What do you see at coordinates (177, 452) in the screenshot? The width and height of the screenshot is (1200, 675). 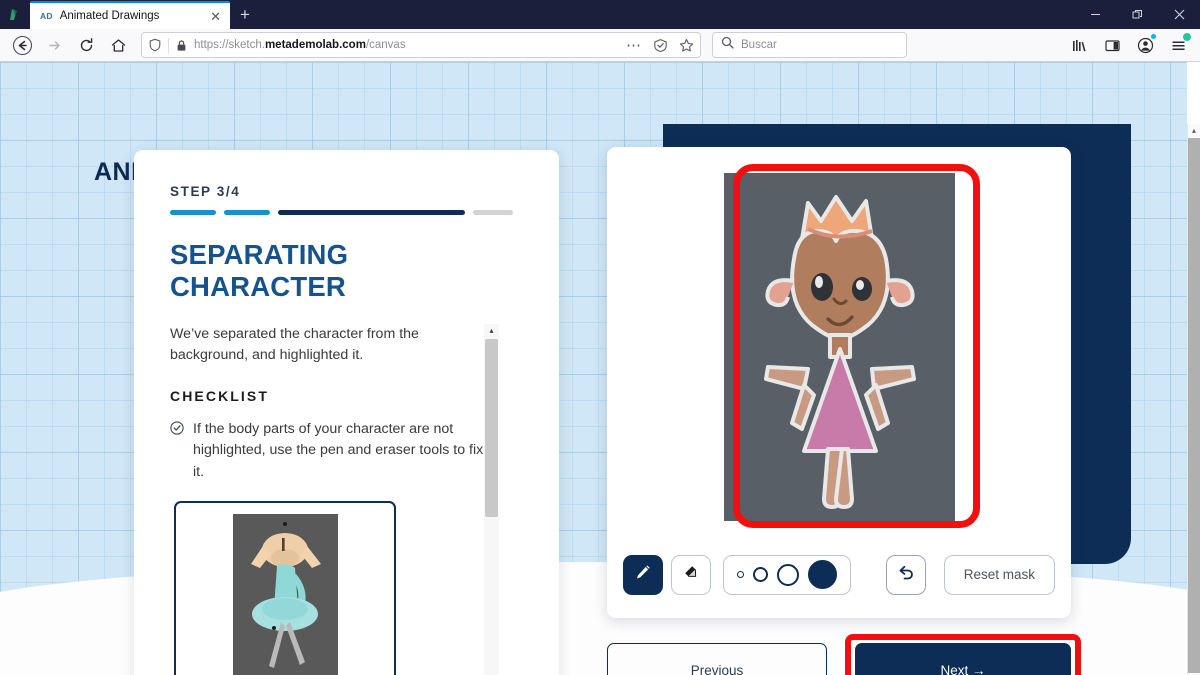 I see `check-circle-icon` at bounding box center [177, 452].